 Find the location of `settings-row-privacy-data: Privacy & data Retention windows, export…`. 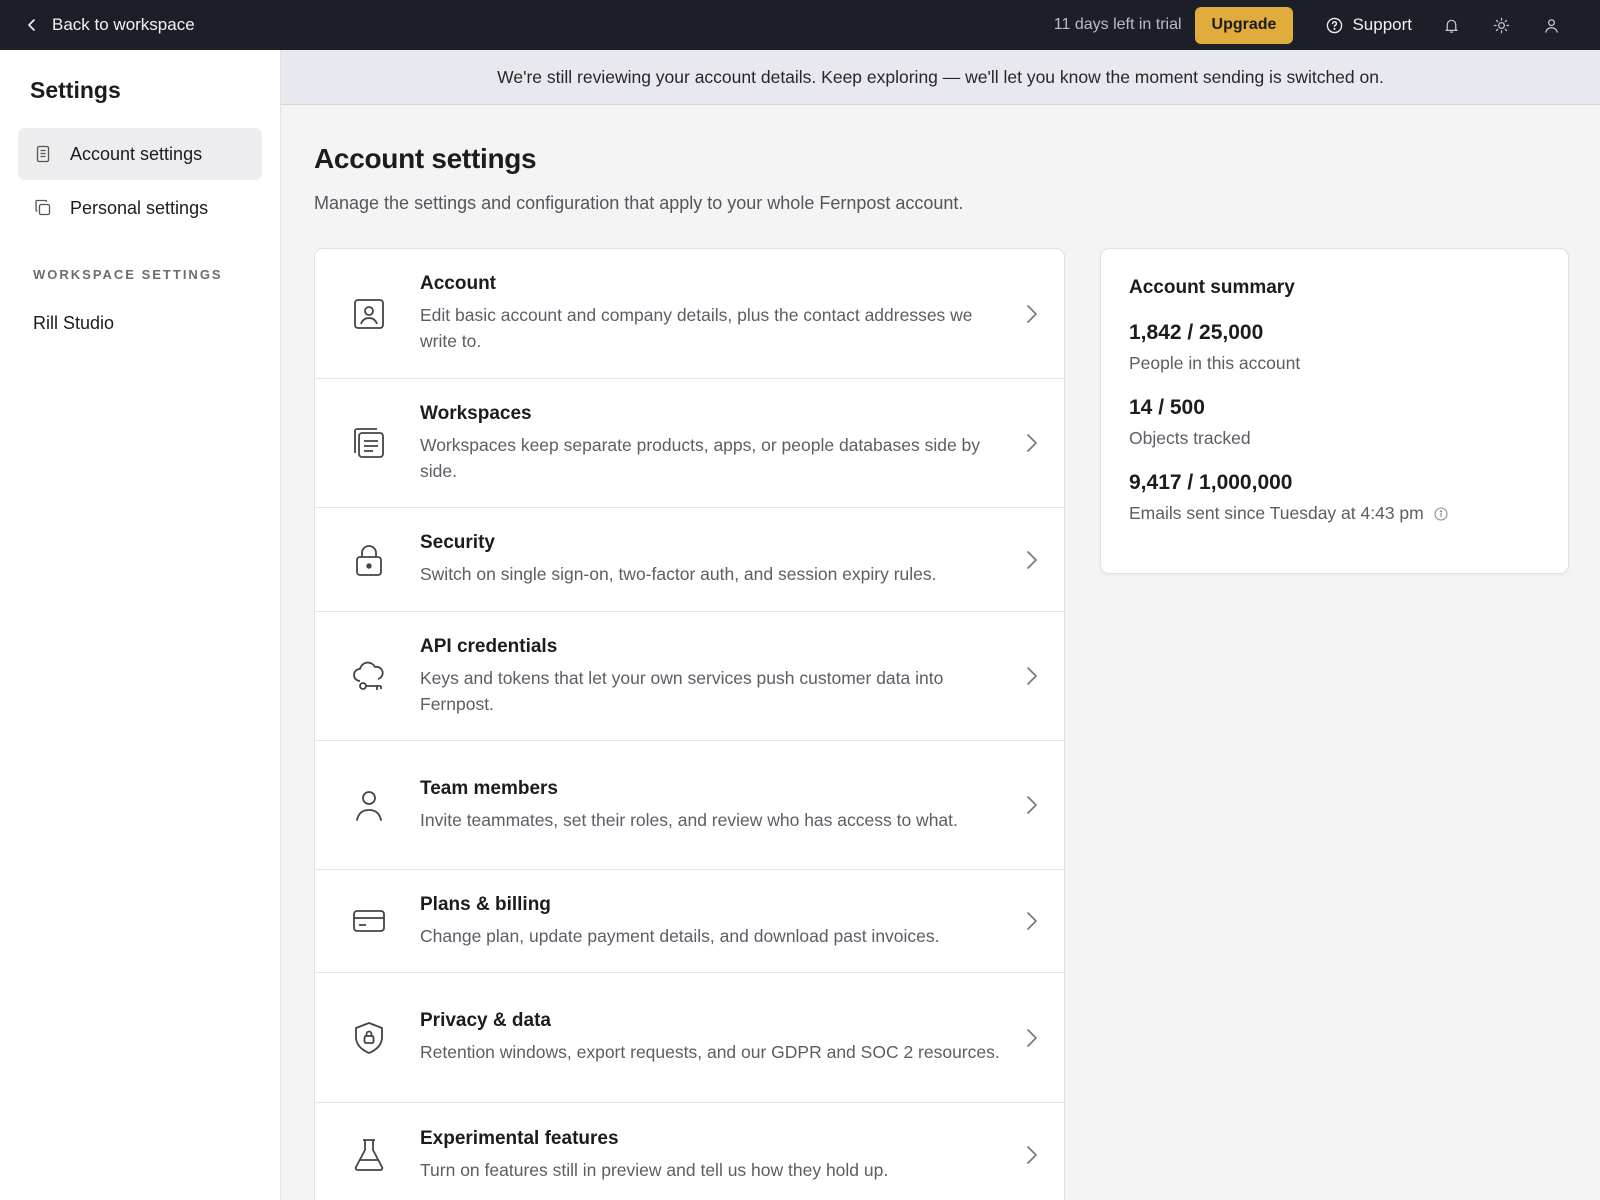

settings-row-privacy-data: Privacy & data Retention windows, export… is located at coordinates (689, 1038).